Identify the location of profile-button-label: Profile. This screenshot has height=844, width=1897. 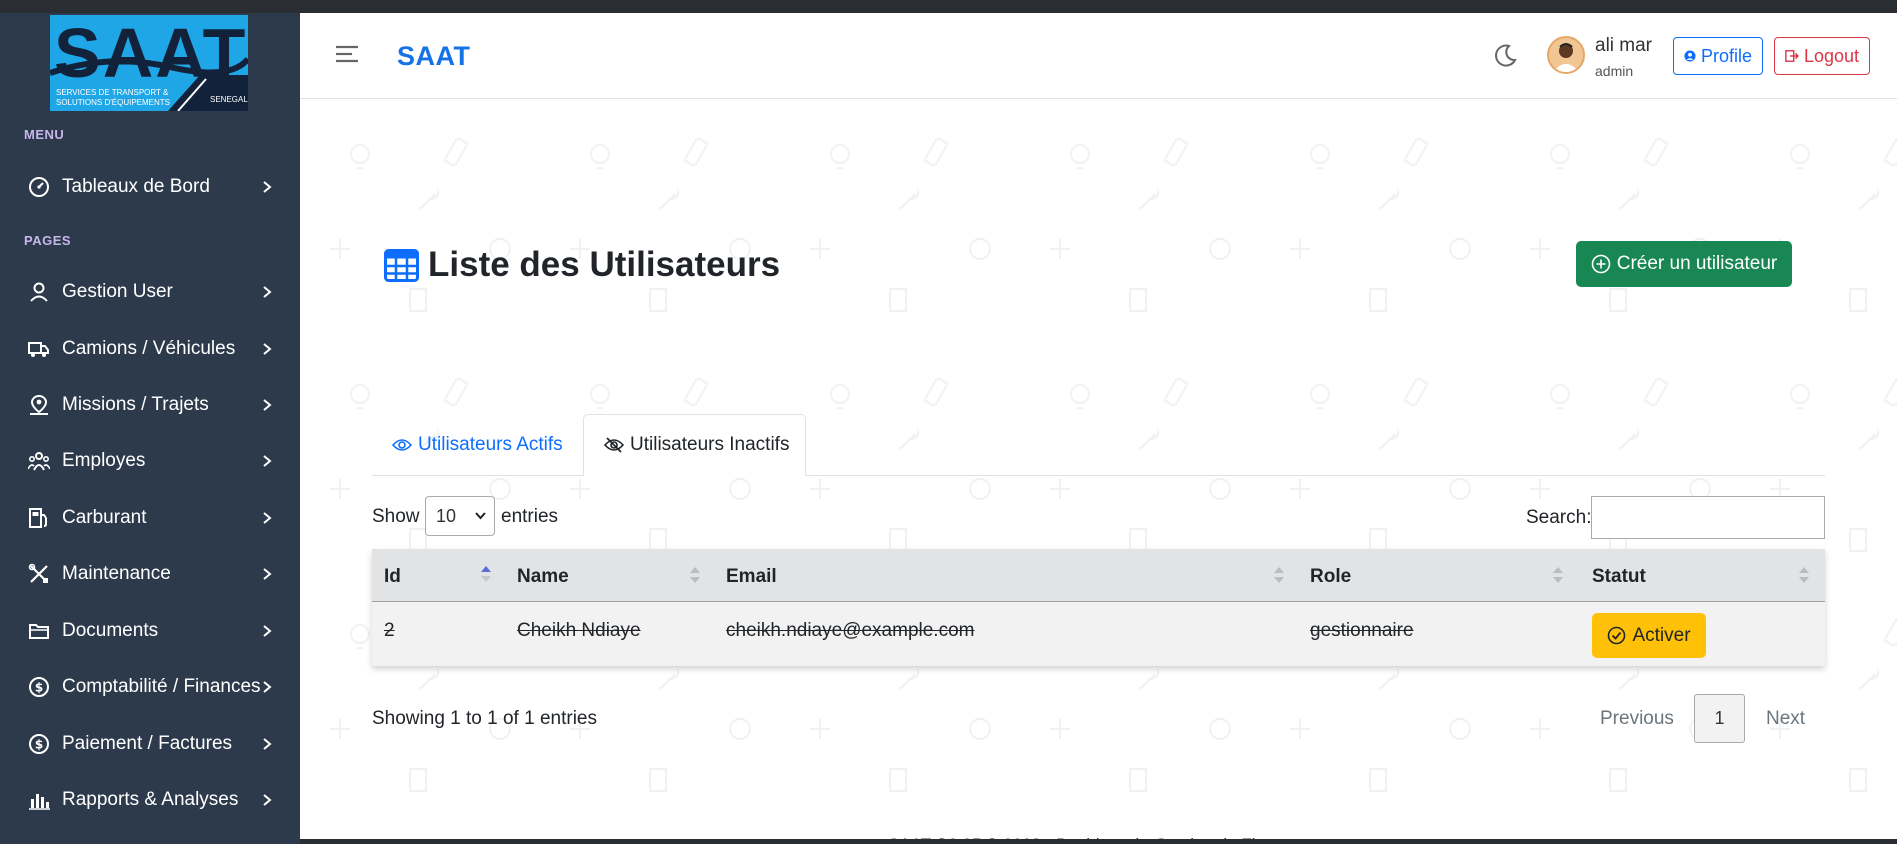
(1726, 55).